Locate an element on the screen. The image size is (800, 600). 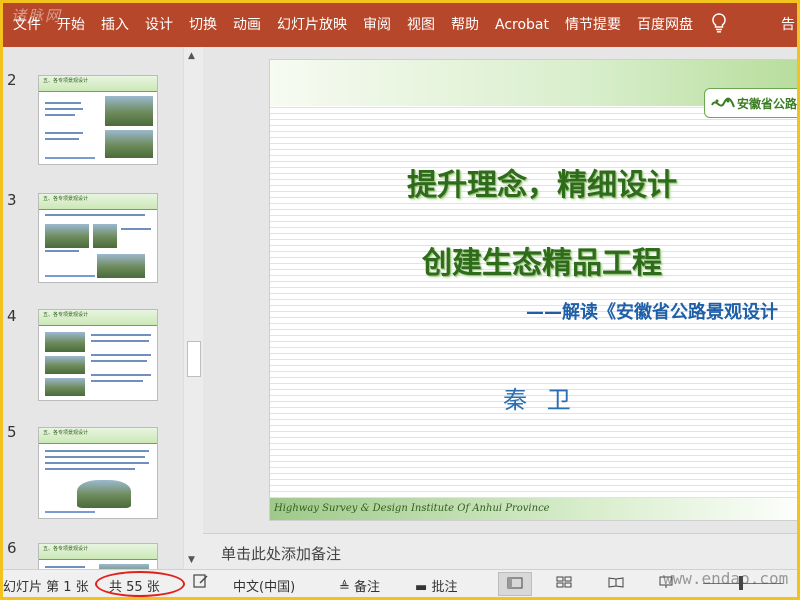
road-logo-icon is located at coordinates (723, 102).